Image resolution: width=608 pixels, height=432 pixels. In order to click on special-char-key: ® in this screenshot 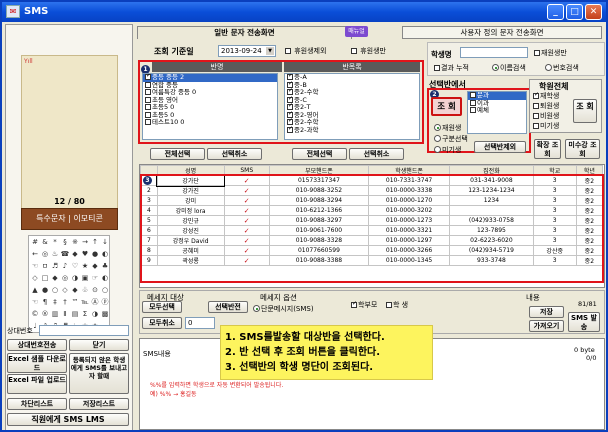, I will do `click(45, 314)`.